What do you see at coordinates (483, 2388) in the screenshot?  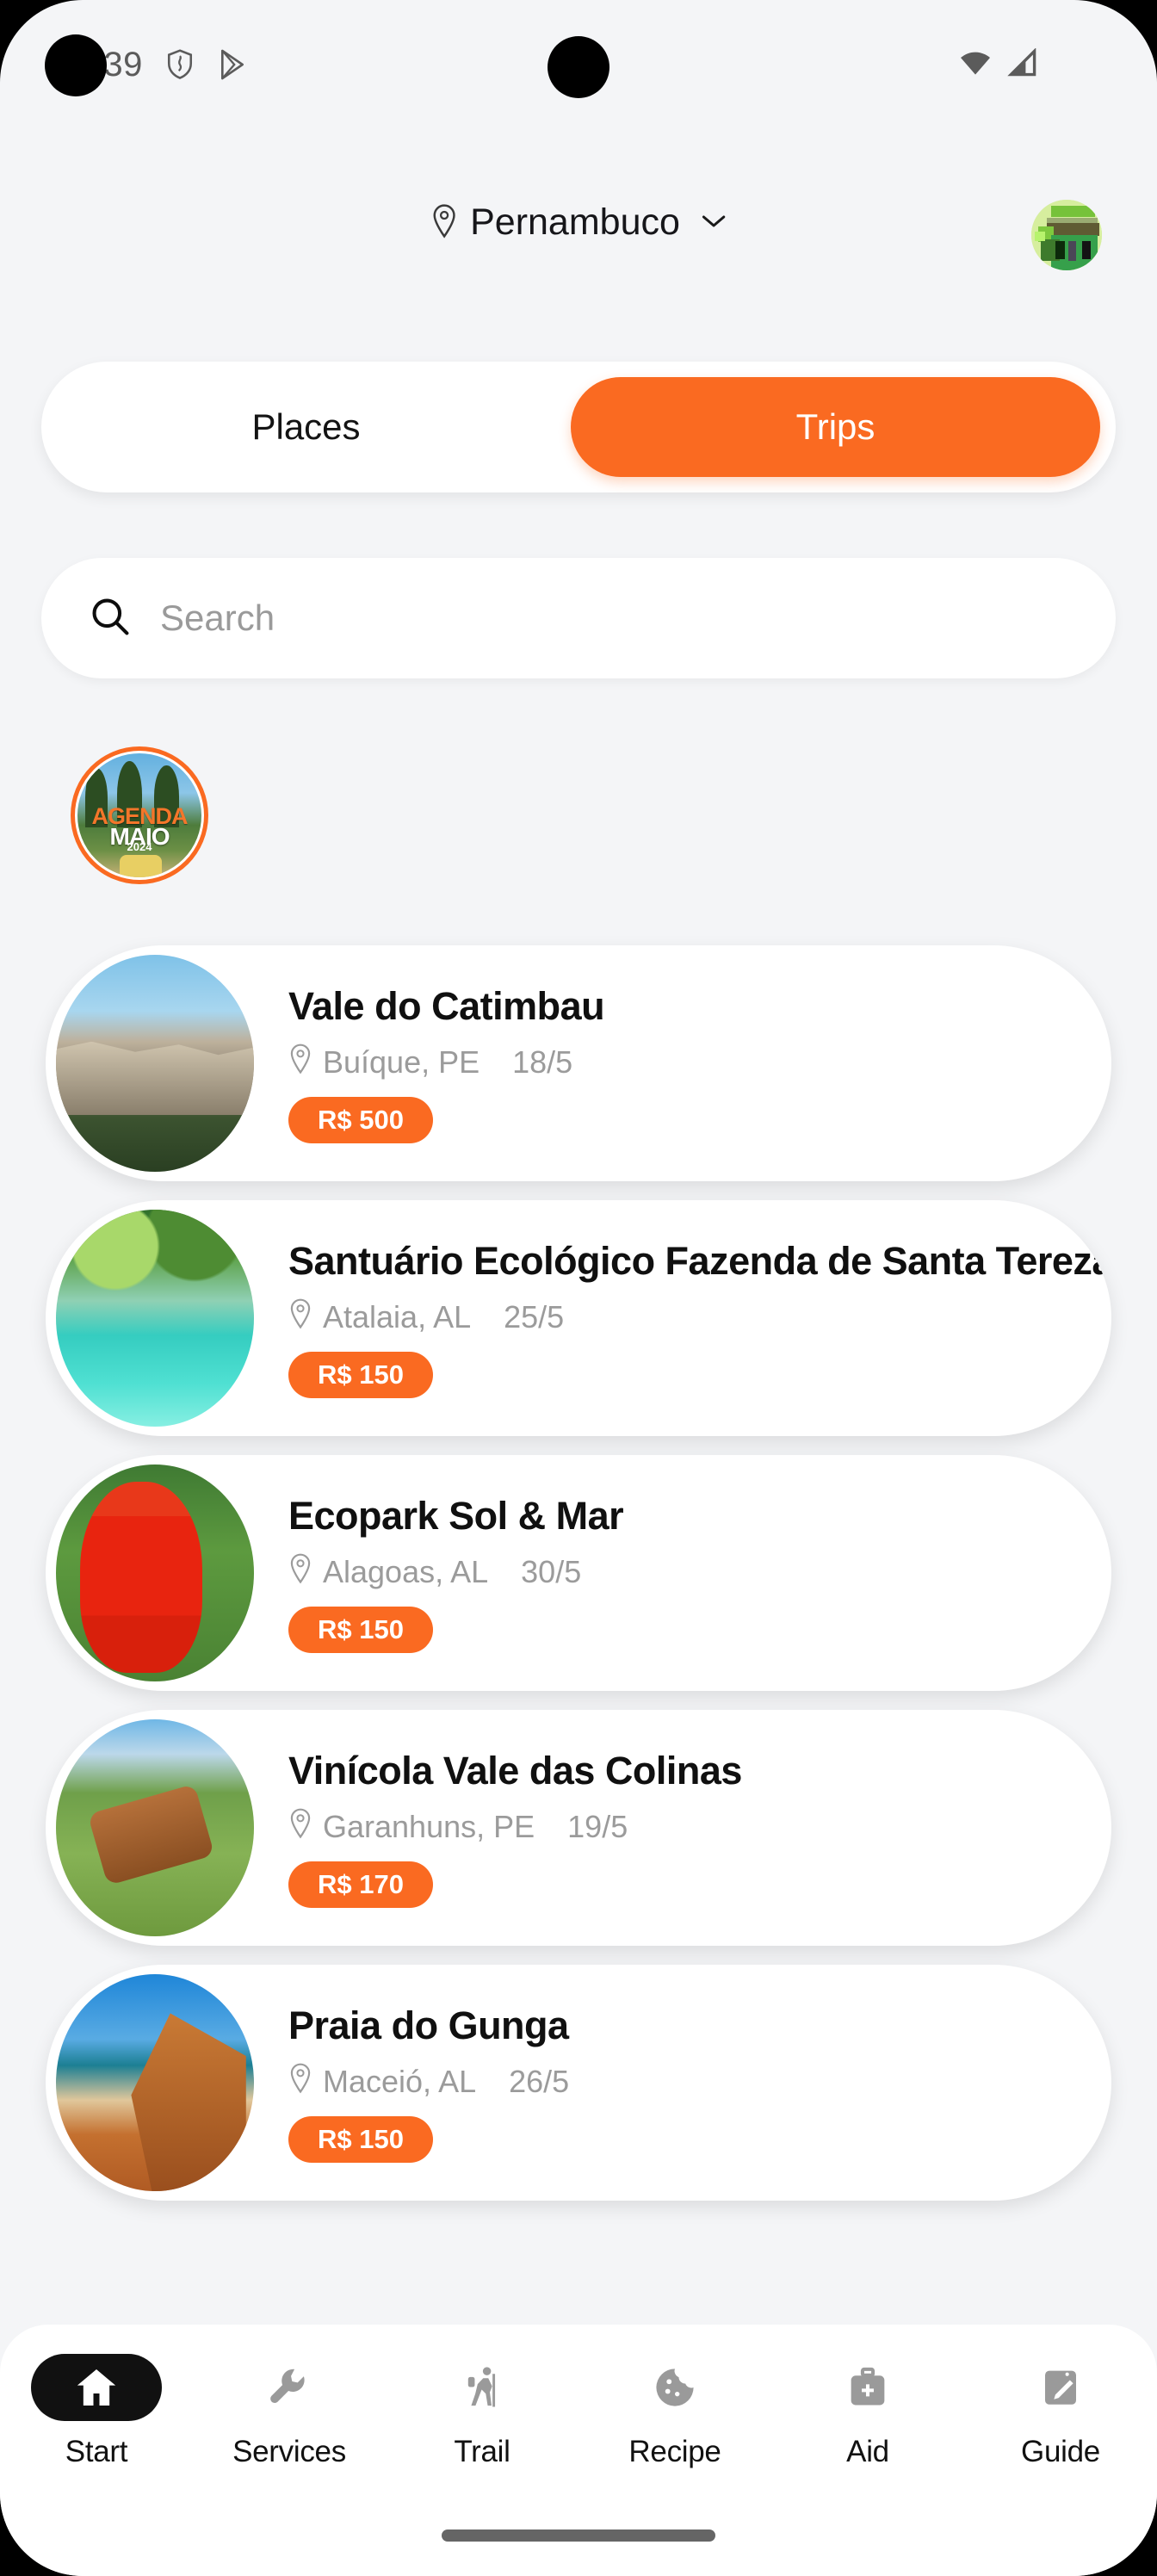 I see `hiking-icon` at bounding box center [483, 2388].